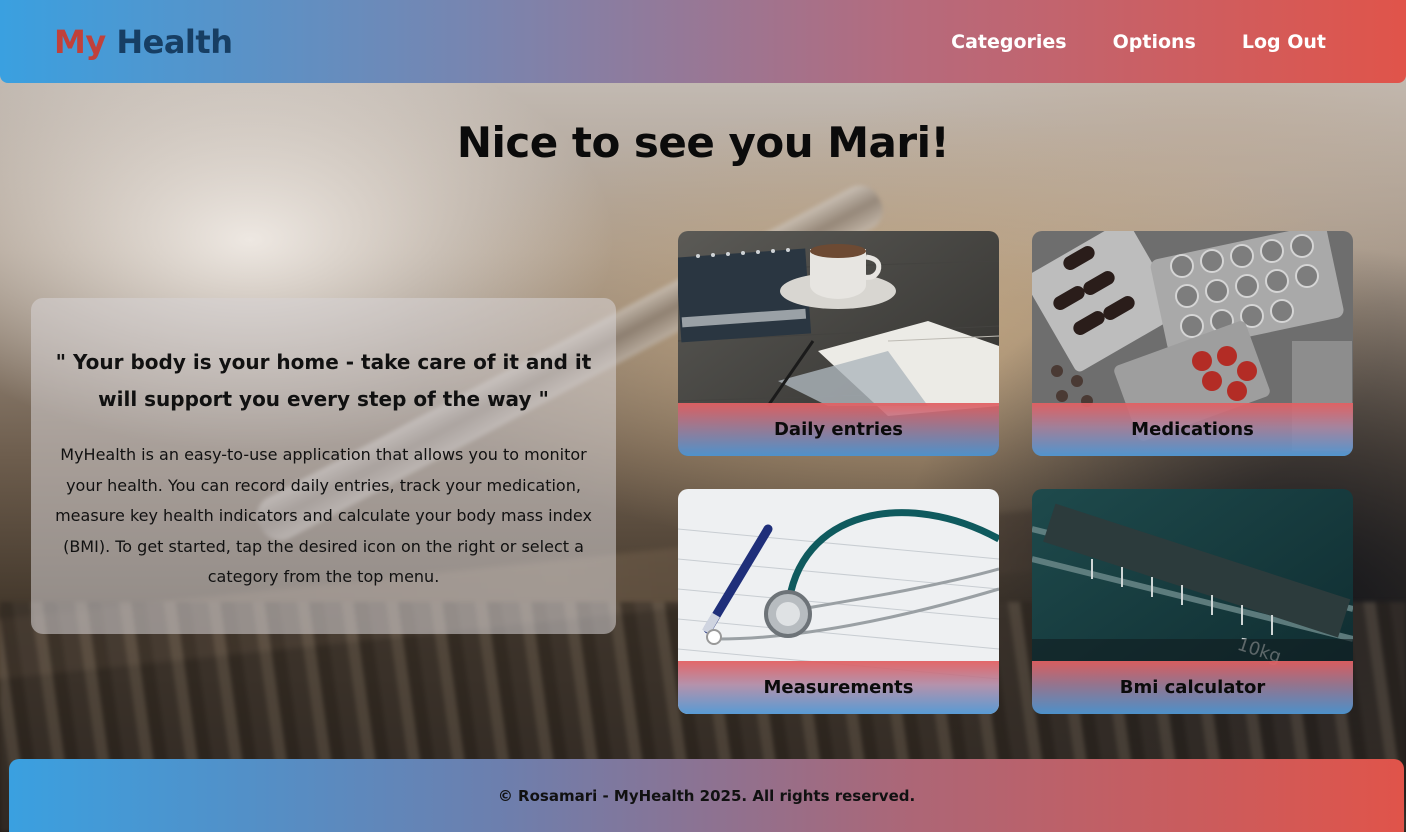 The width and height of the screenshot is (1406, 832). Describe the element at coordinates (838, 343) in the screenshot. I see `tile-daily-entries: Daily entries` at that location.